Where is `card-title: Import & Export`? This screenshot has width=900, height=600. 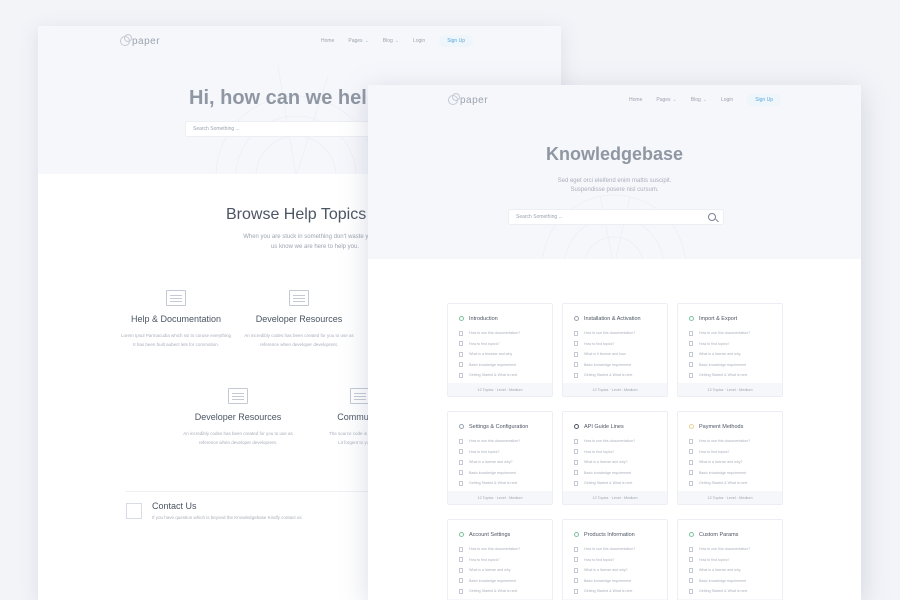
card-title: Import & Export is located at coordinates (718, 319).